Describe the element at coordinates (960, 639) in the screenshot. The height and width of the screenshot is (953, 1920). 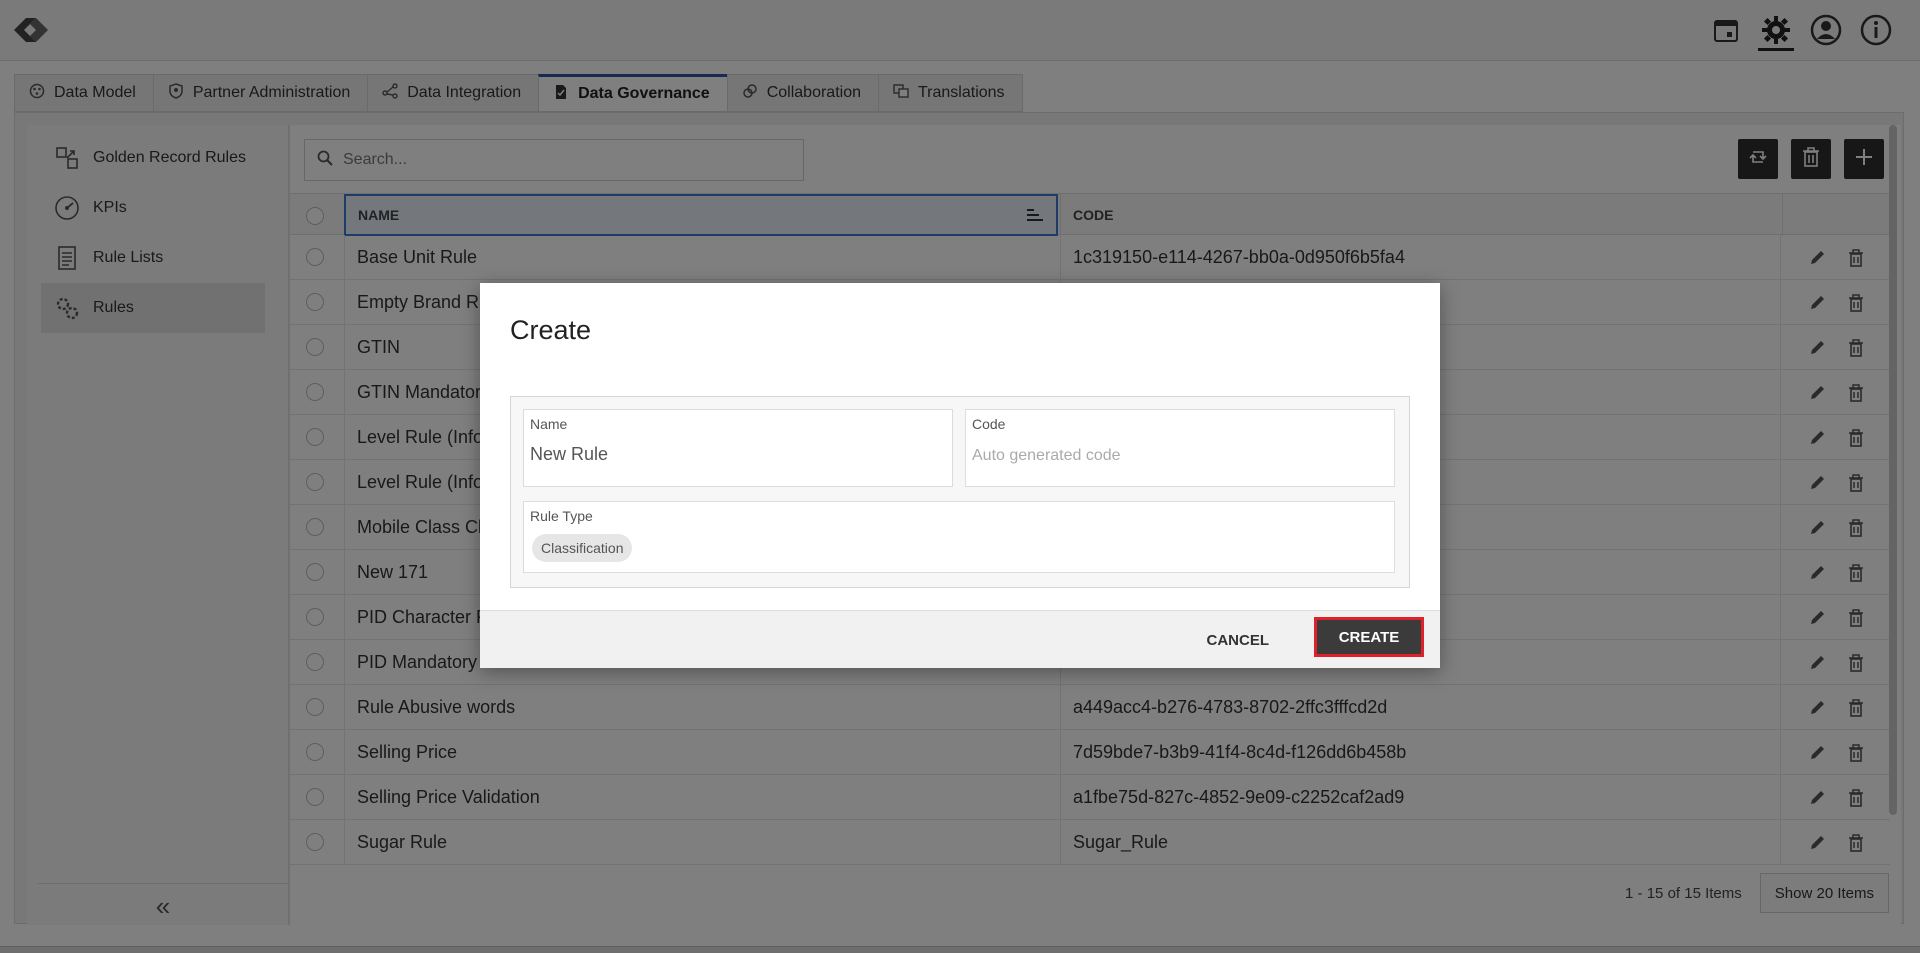
I see `dialog-footer: CANCEL CREATE` at that location.